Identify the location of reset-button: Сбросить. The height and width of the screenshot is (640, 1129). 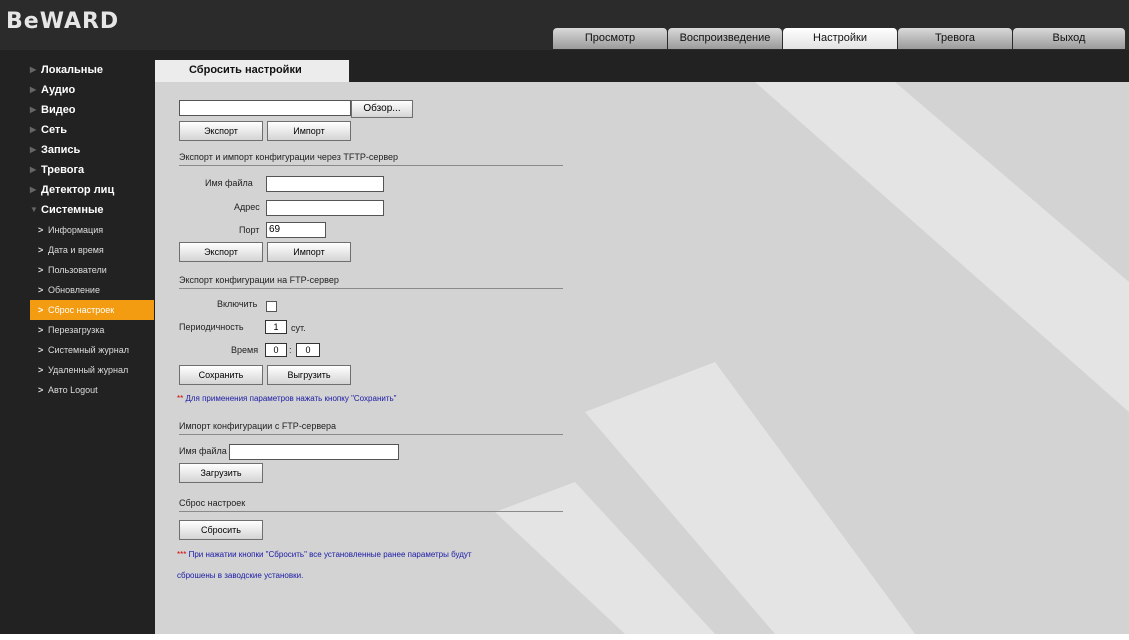
(221, 530).